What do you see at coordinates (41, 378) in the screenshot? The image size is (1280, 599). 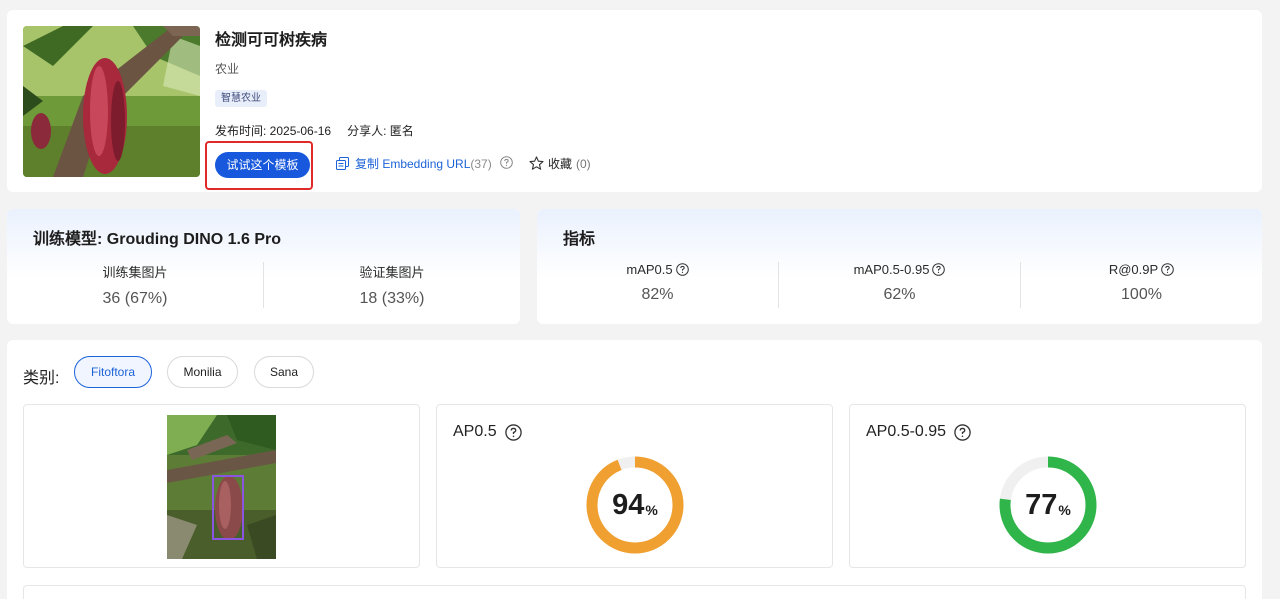 I see `classes-label: 类别:` at bounding box center [41, 378].